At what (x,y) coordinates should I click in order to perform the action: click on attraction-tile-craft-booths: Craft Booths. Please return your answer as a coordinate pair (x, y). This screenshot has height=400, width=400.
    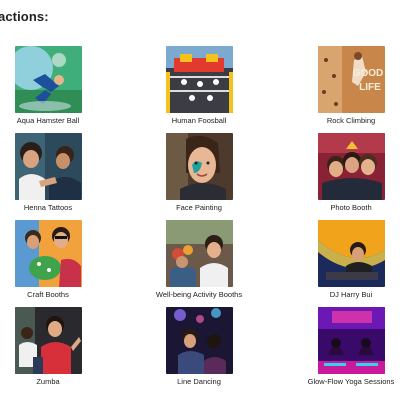
    Looking at the image, I should click on (56, 259).